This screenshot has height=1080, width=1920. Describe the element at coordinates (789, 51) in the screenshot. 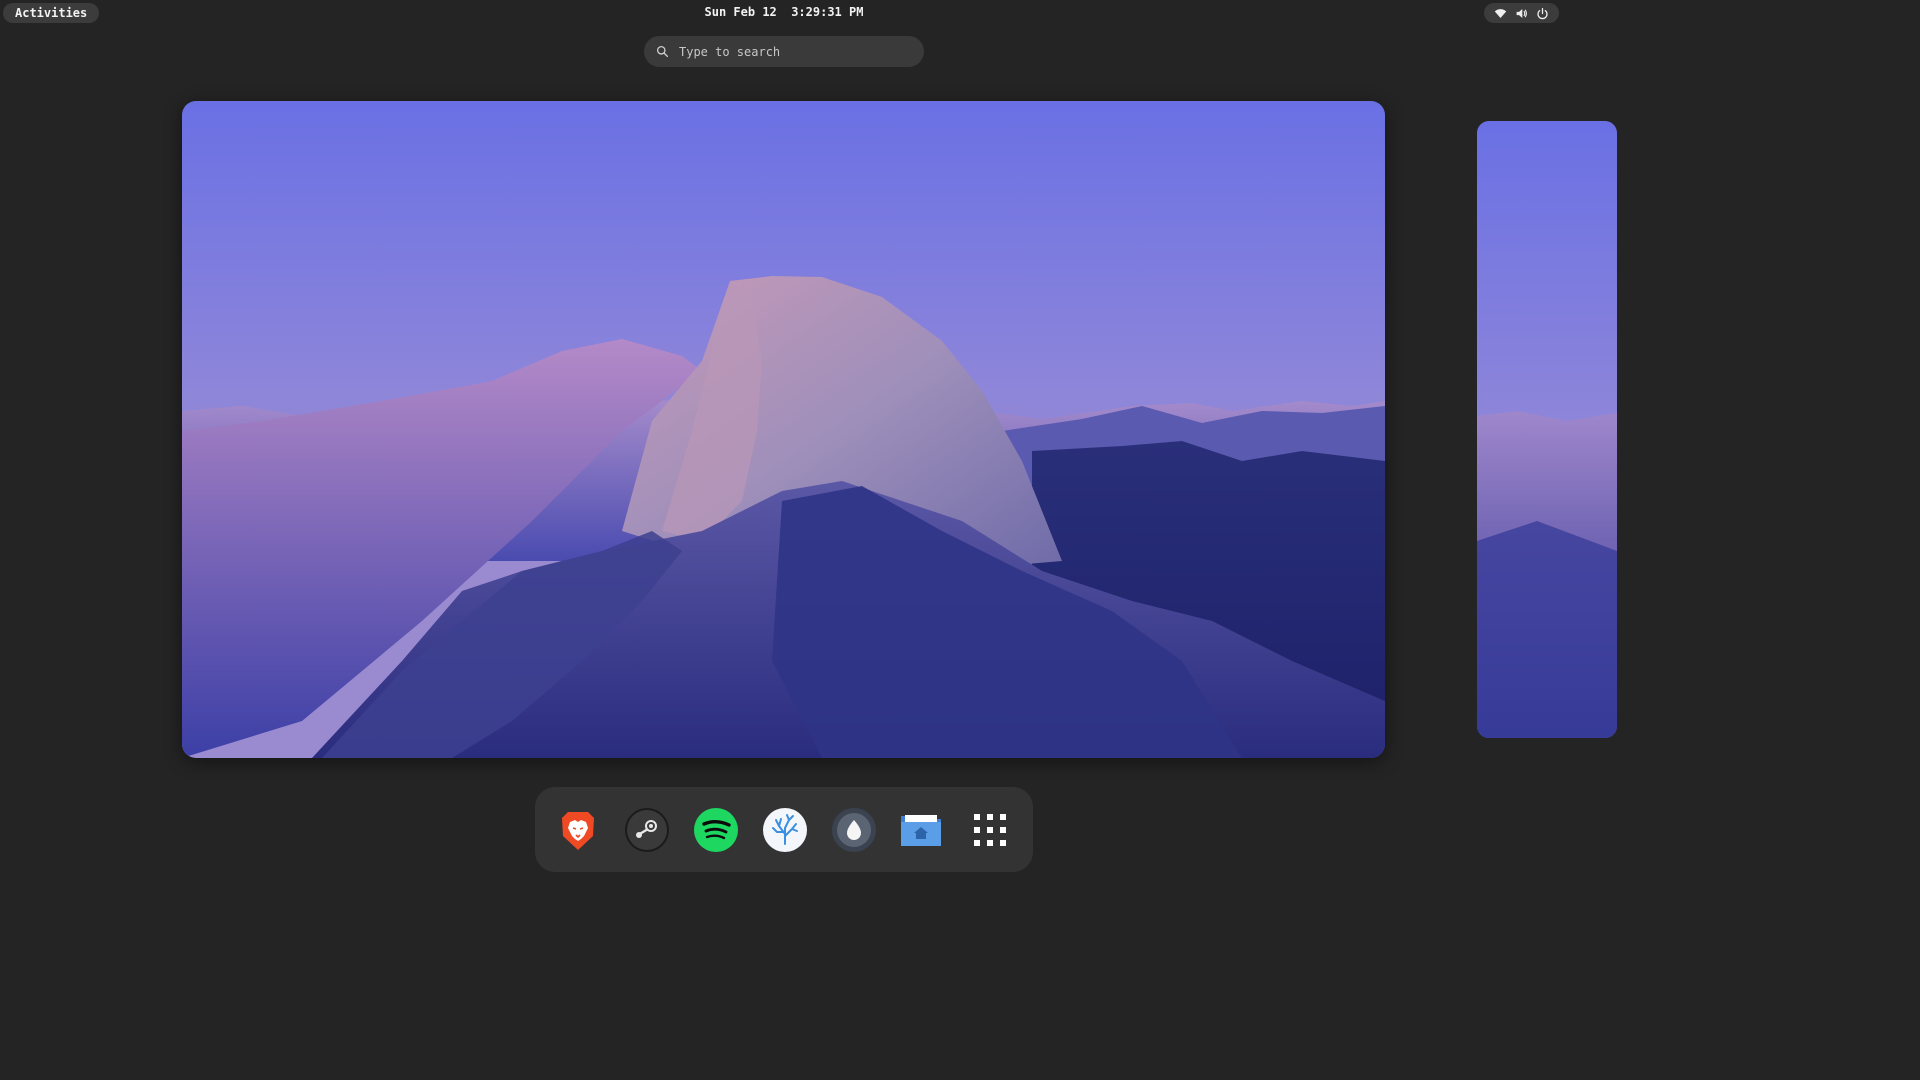

I see `search-input` at that location.